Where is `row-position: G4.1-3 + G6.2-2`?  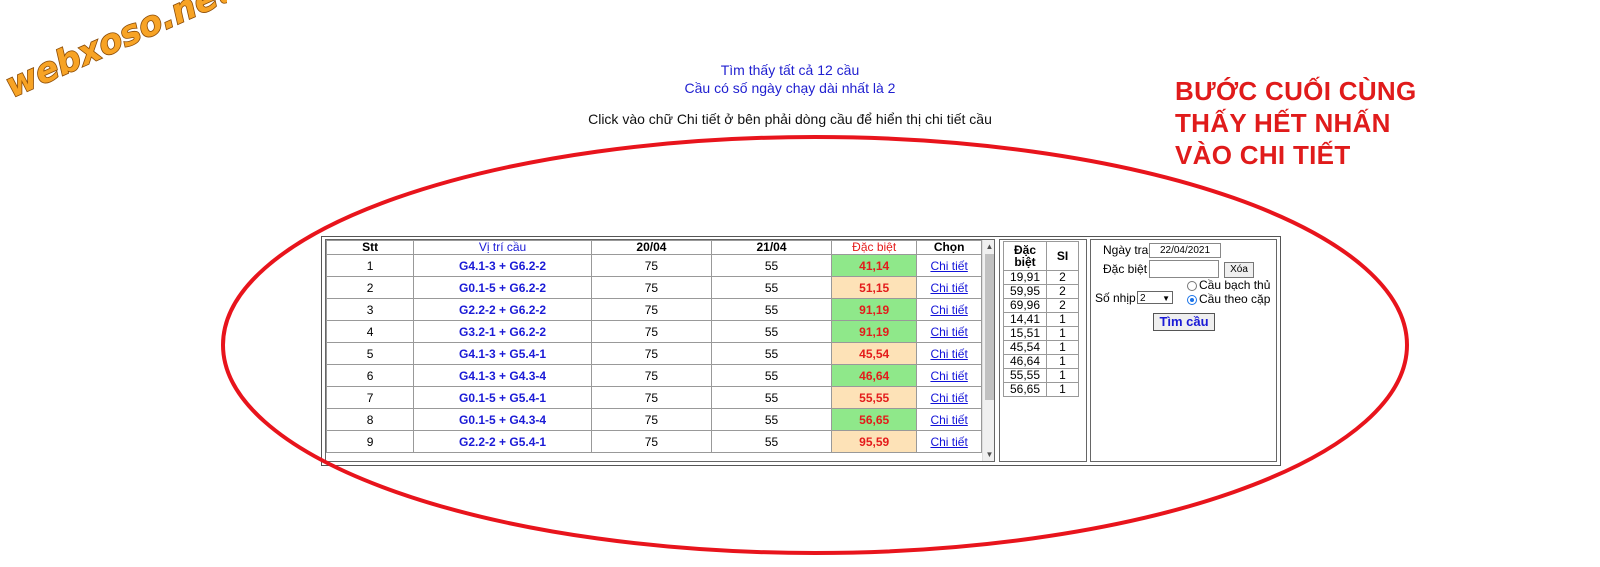
row-position: G4.1-3 + G6.2-2 is located at coordinates (502, 265).